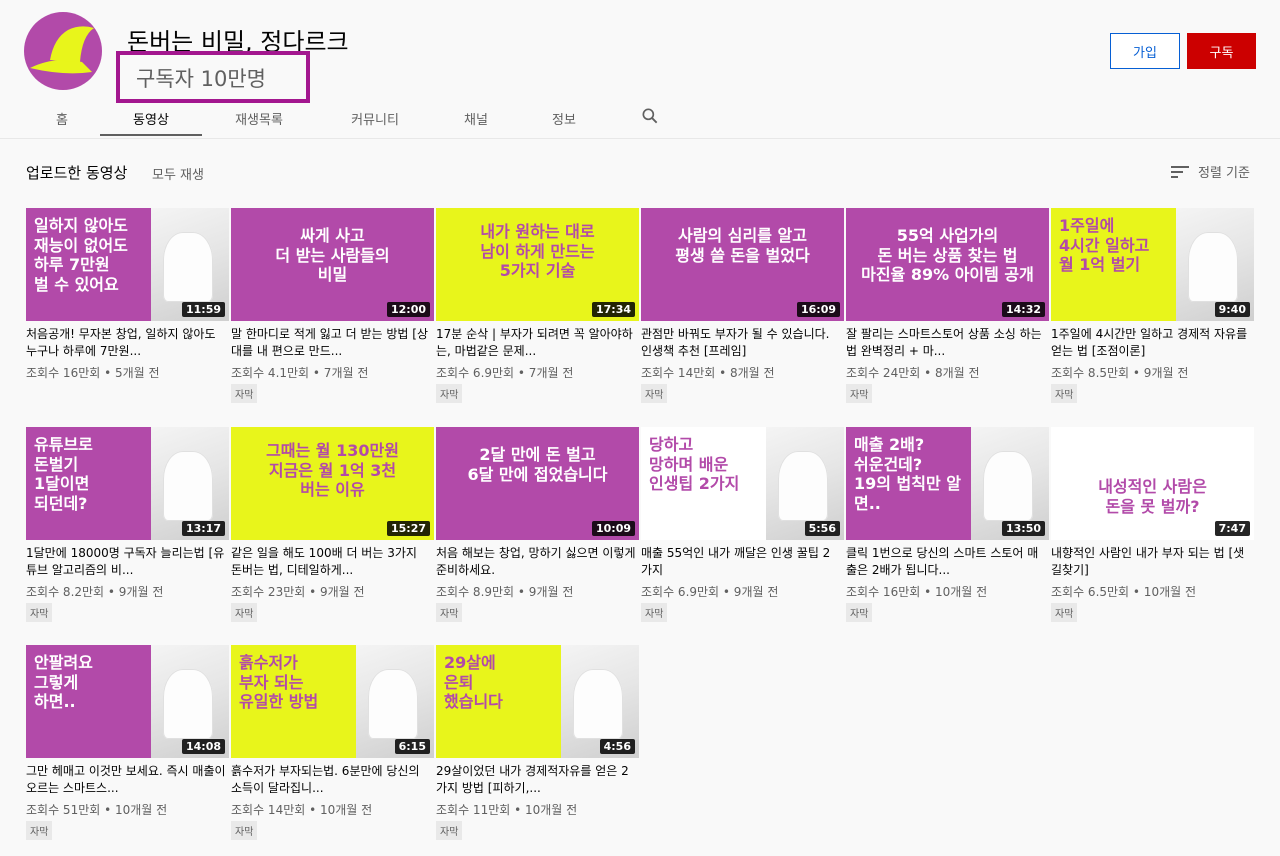  Describe the element at coordinates (63, 682) in the screenshot. I see `thumbnail-text: 안팔려요 그렇게 하면..` at that location.